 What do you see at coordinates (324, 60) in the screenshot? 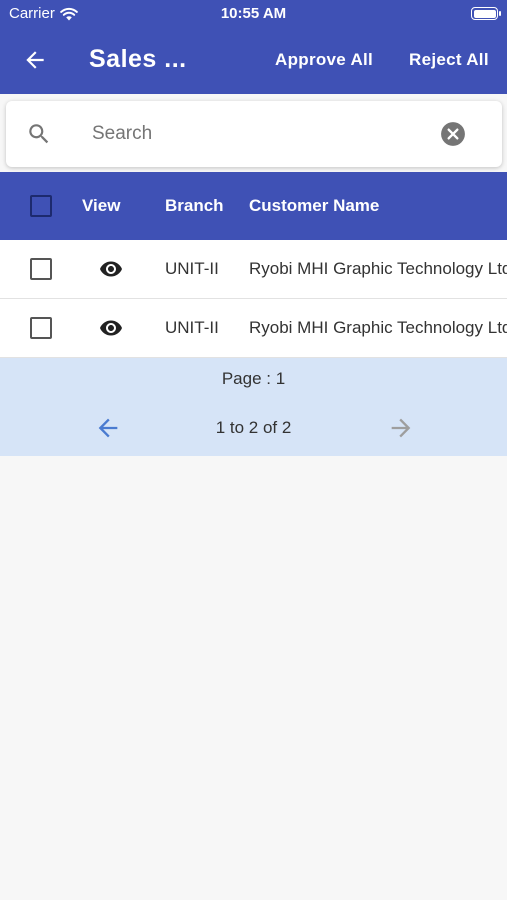
I see `approve-all-button: Approve All` at bounding box center [324, 60].